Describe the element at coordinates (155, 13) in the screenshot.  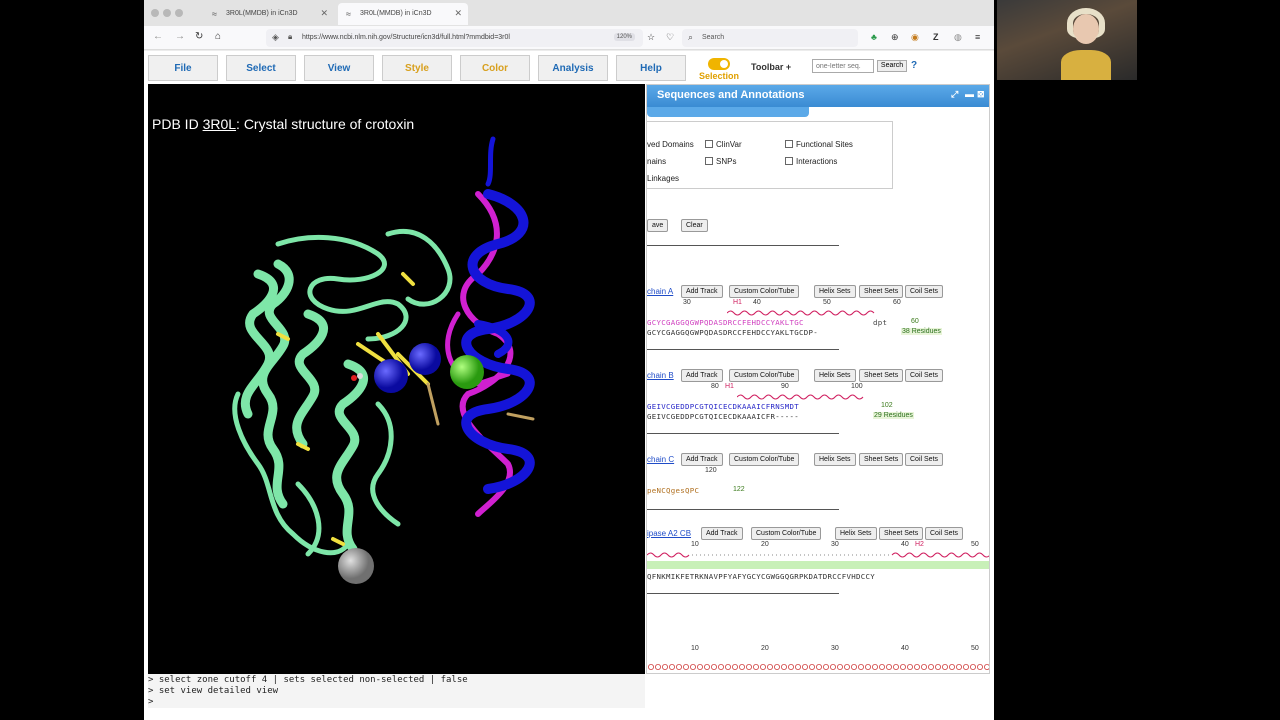
I see `close-window-icon` at that location.